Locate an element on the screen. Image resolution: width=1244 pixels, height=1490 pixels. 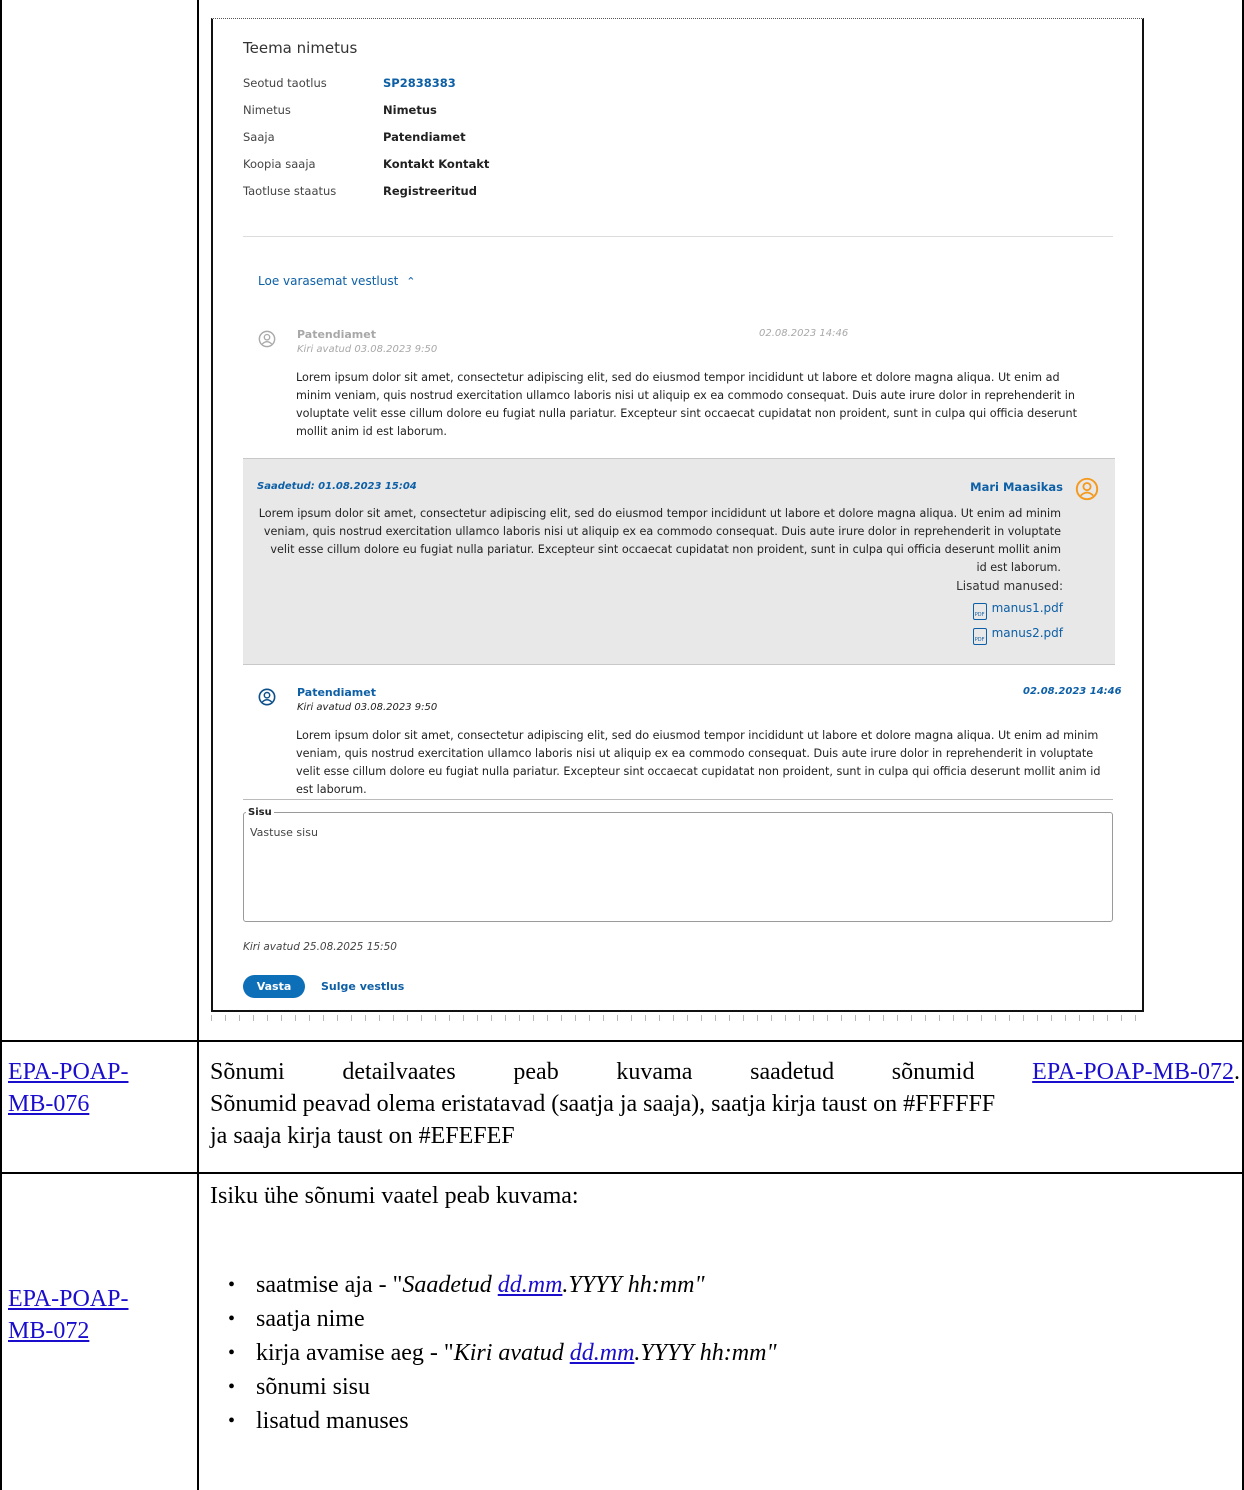
application-link: SP2838383 is located at coordinates (419, 83).